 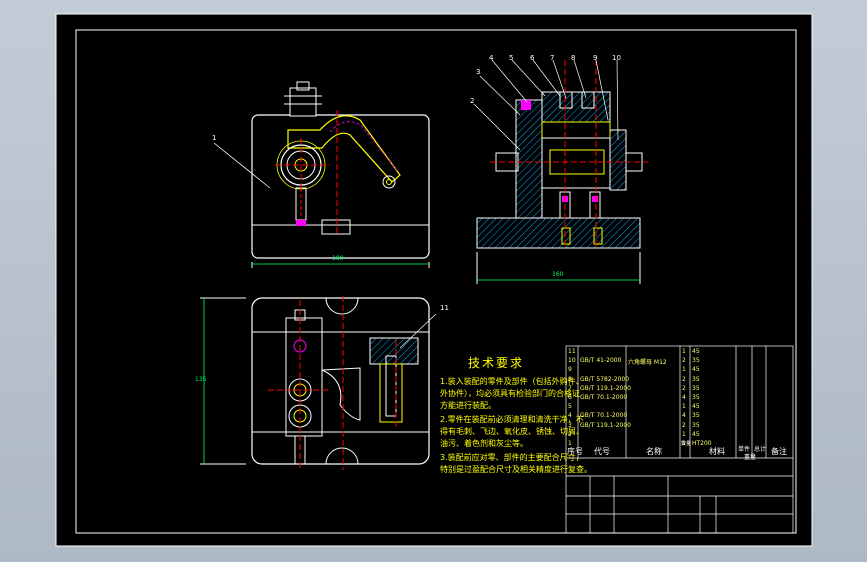 What do you see at coordinates (595, 58) in the screenshot?
I see `balloon-9: 9` at bounding box center [595, 58].